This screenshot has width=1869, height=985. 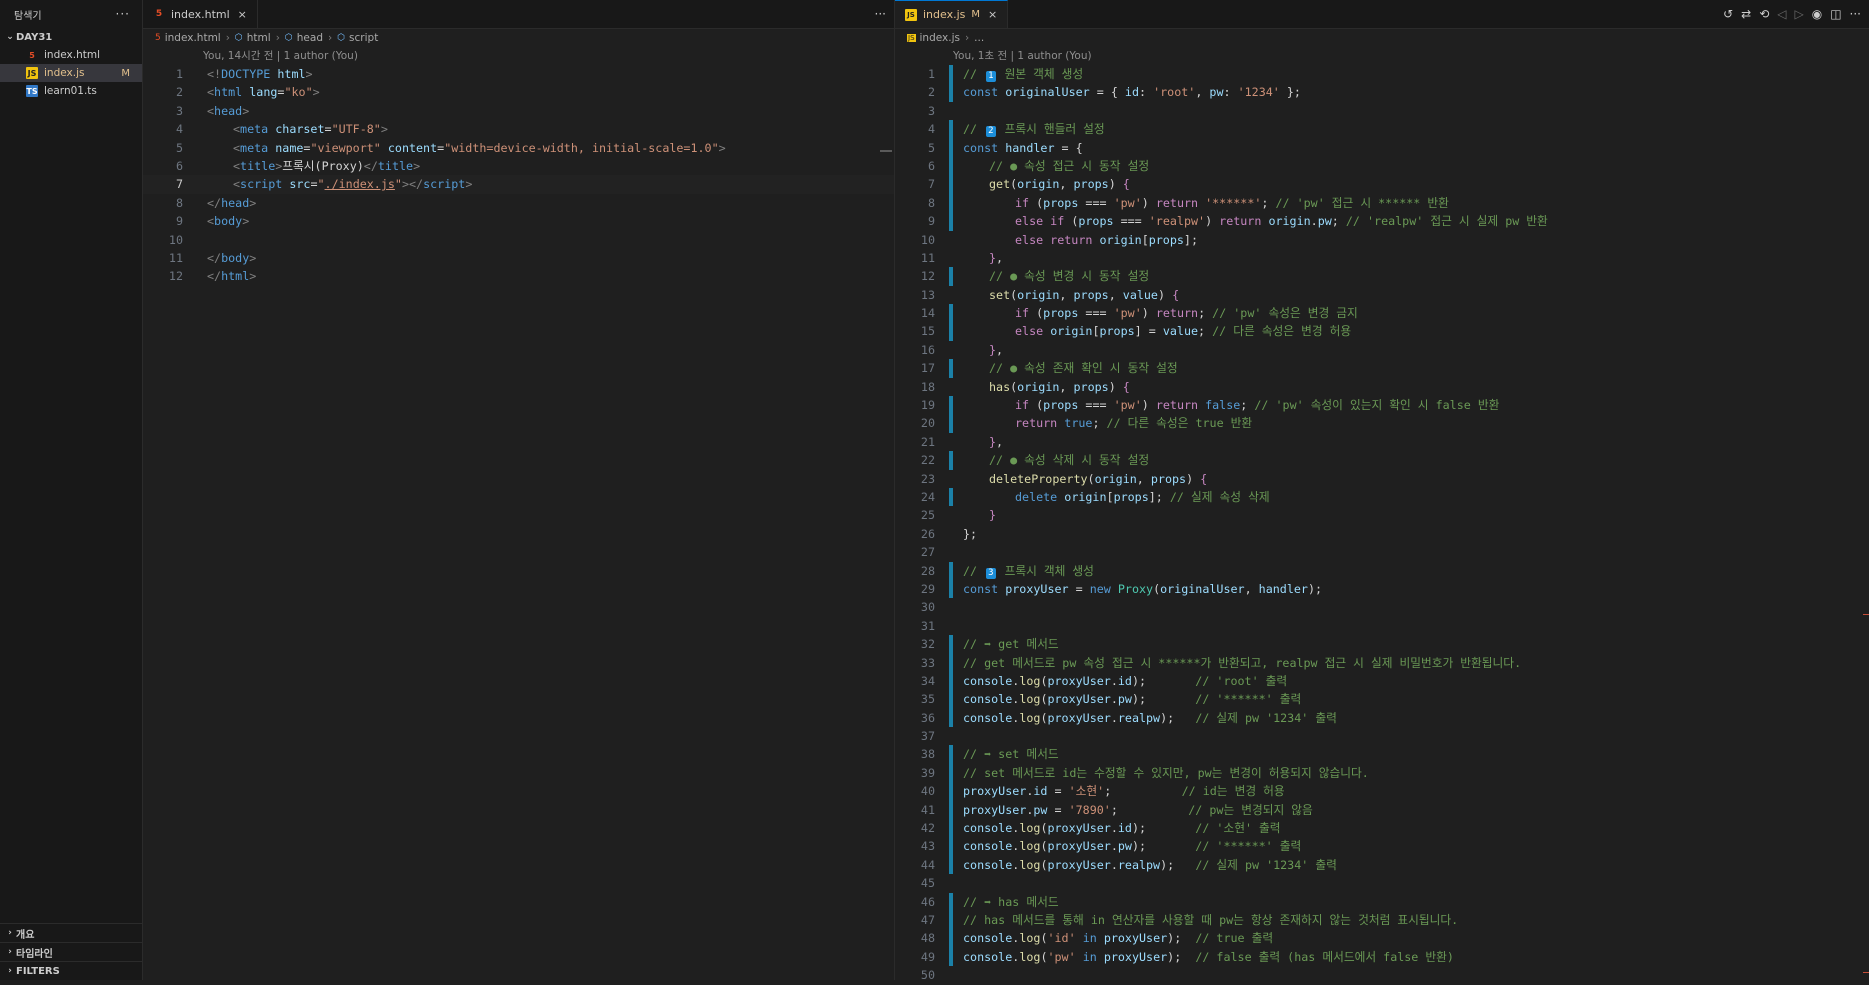 I want to click on ts-file-icon: TS, so click(x=32, y=91).